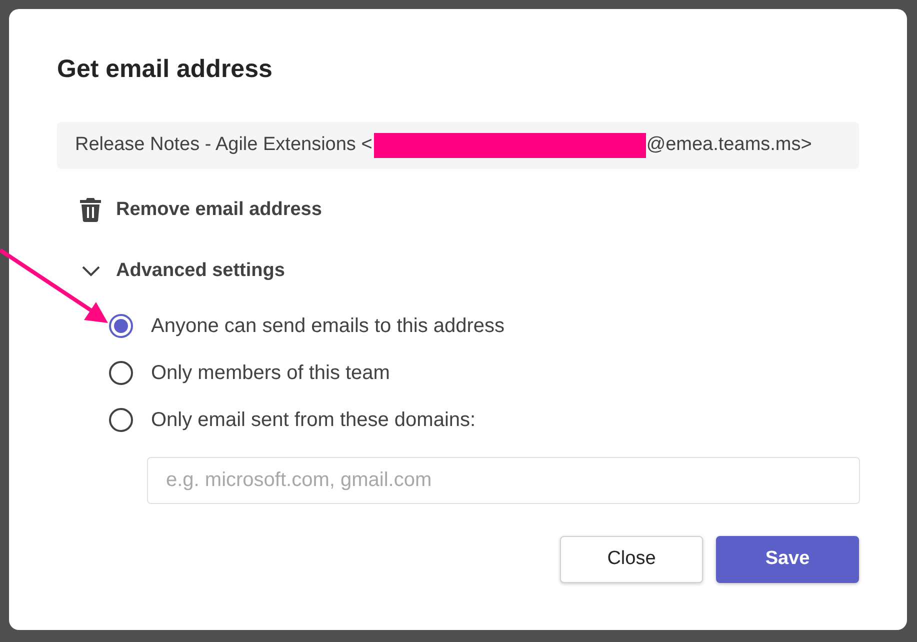 Image resolution: width=917 pixels, height=642 pixels. What do you see at coordinates (729, 145) in the screenshot?
I see `email-domain-text: @emea.teams.ms>` at bounding box center [729, 145].